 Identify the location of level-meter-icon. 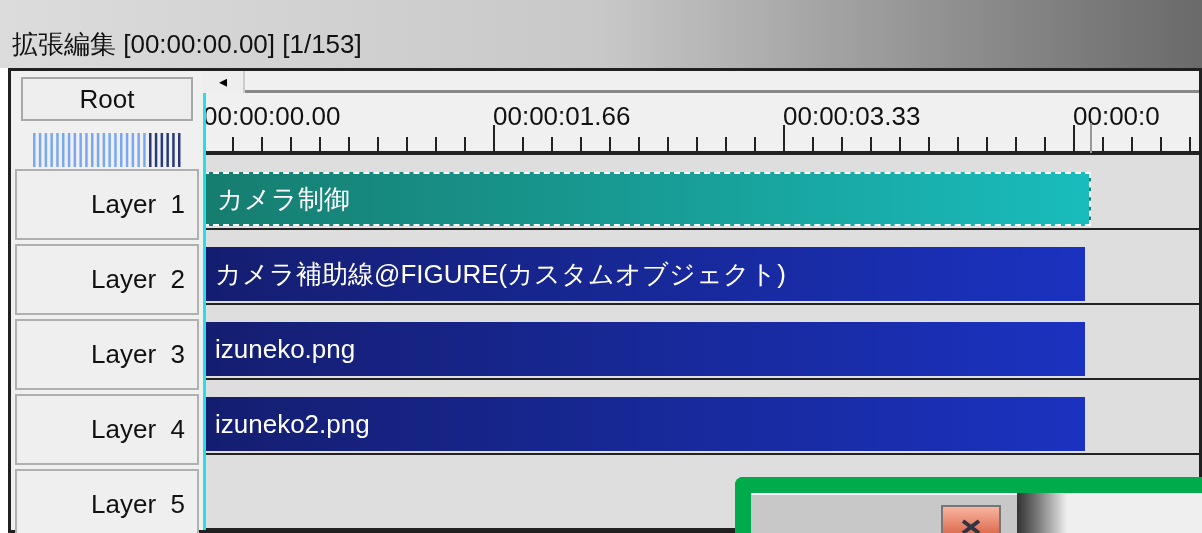
(107, 150).